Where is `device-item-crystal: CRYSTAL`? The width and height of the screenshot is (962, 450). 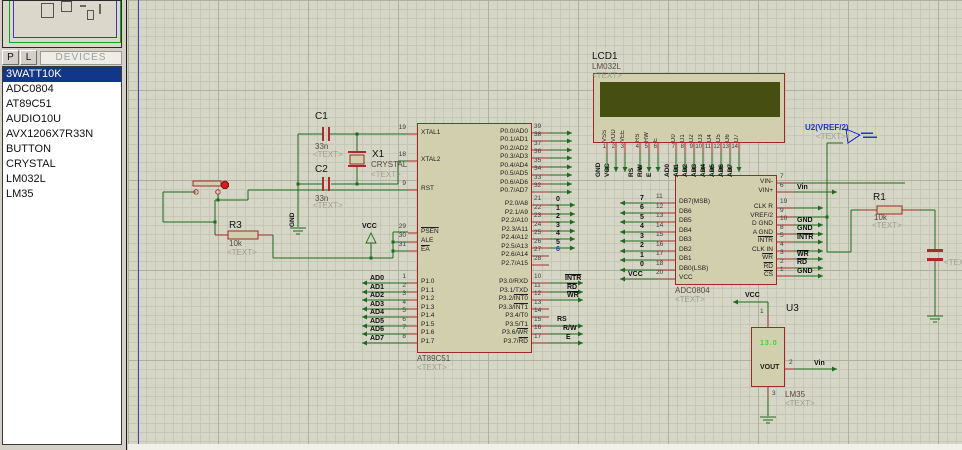 device-item-crystal: CRYSTAL is located at coordinates (62, 164).